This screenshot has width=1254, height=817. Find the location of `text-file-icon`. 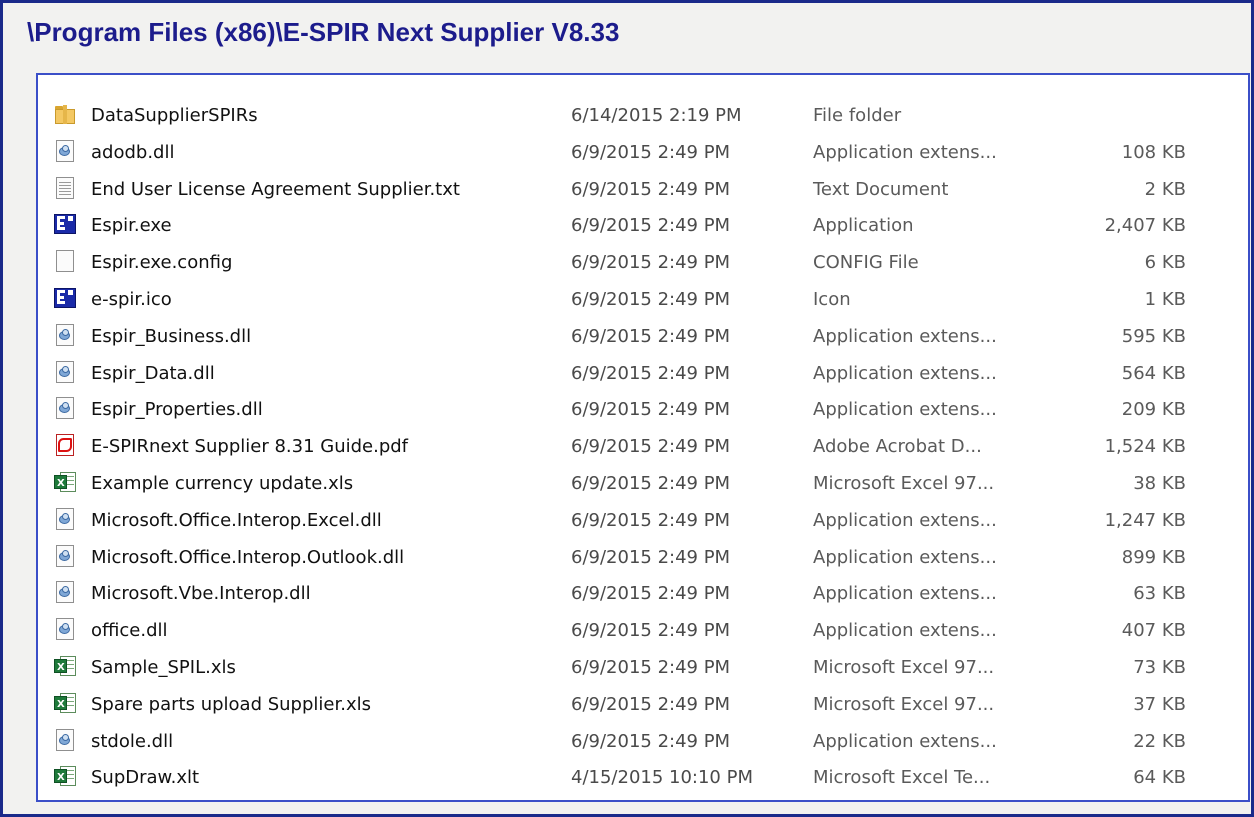

text-file-icon is located at coordinates (65, 187).